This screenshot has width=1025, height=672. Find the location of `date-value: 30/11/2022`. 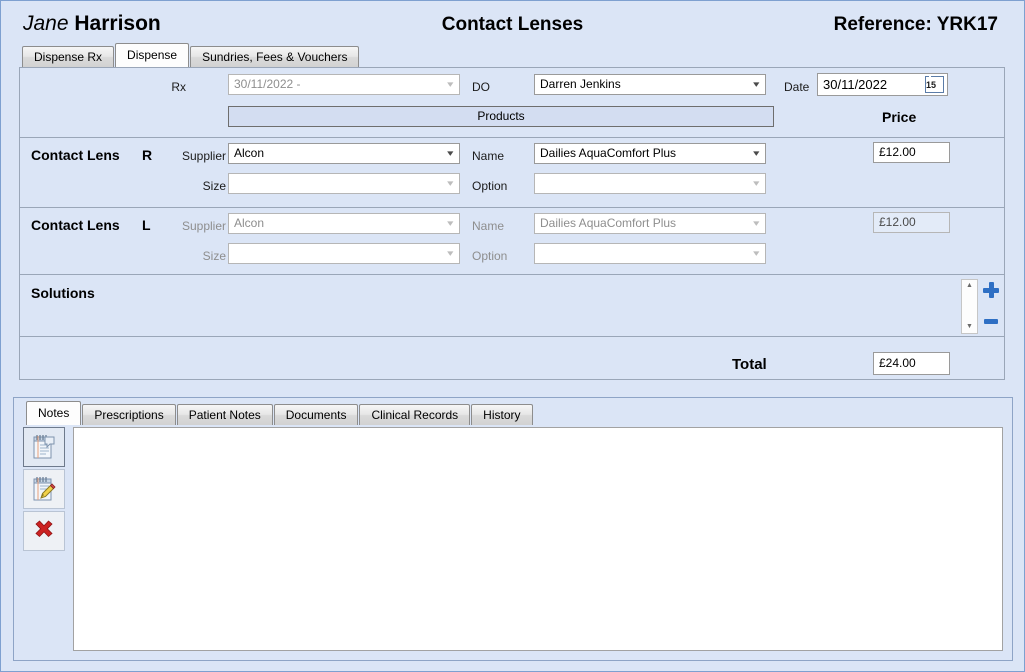

date-value: 30/11/2022 is located at coordinates (855, 84).